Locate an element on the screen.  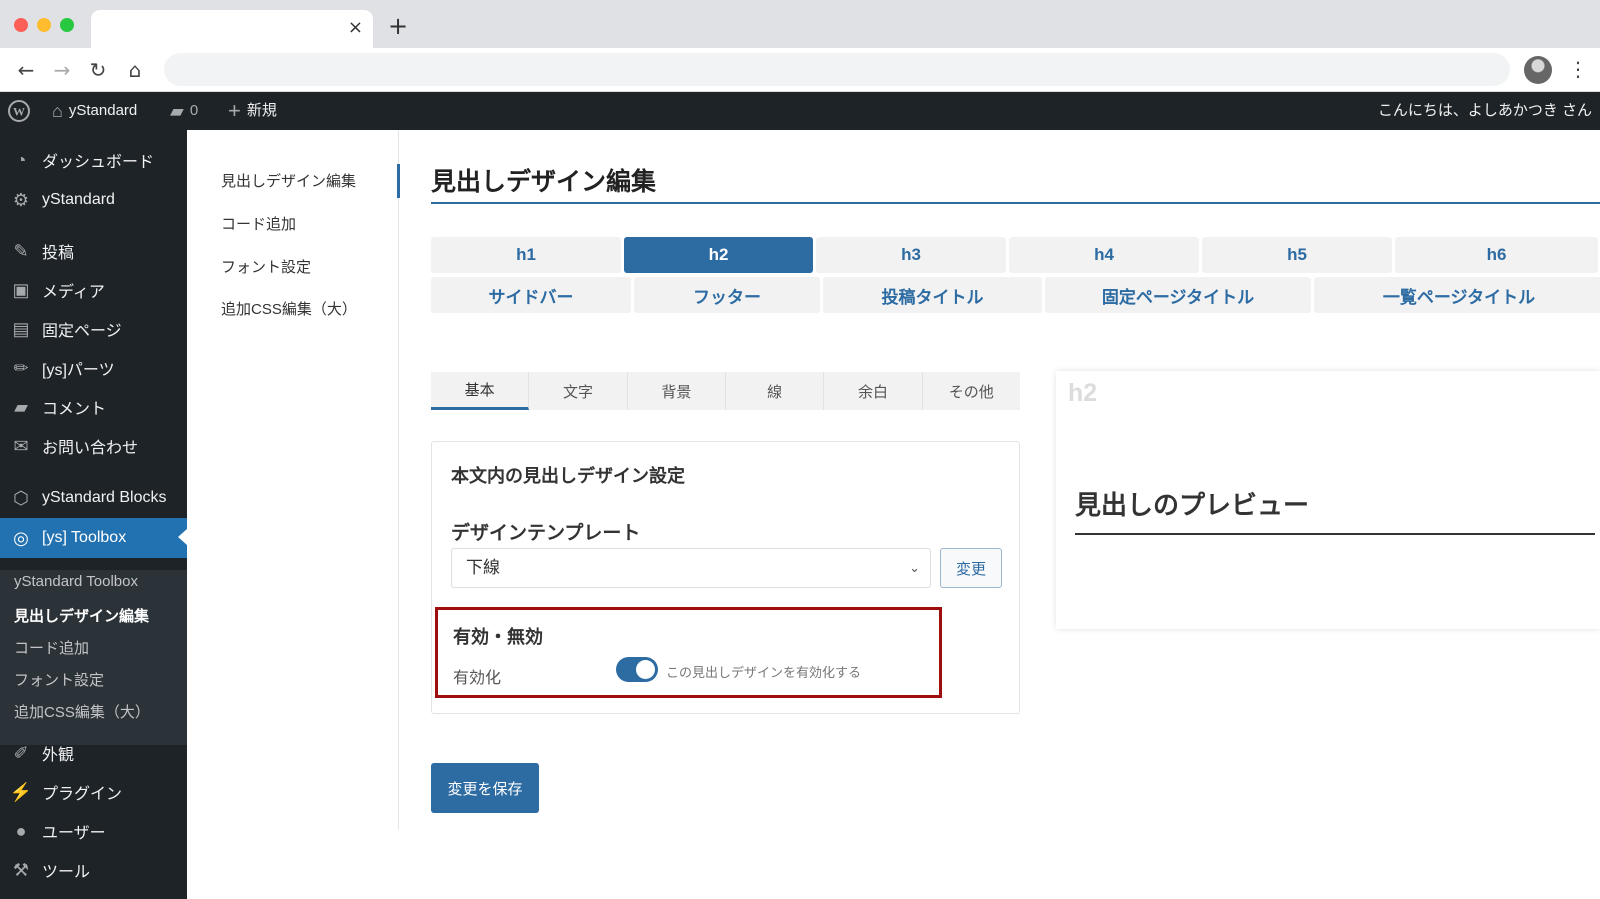
submenu-item-ystandard-toolbox: yStandard Toolbox is located at coordinates (76, 581).